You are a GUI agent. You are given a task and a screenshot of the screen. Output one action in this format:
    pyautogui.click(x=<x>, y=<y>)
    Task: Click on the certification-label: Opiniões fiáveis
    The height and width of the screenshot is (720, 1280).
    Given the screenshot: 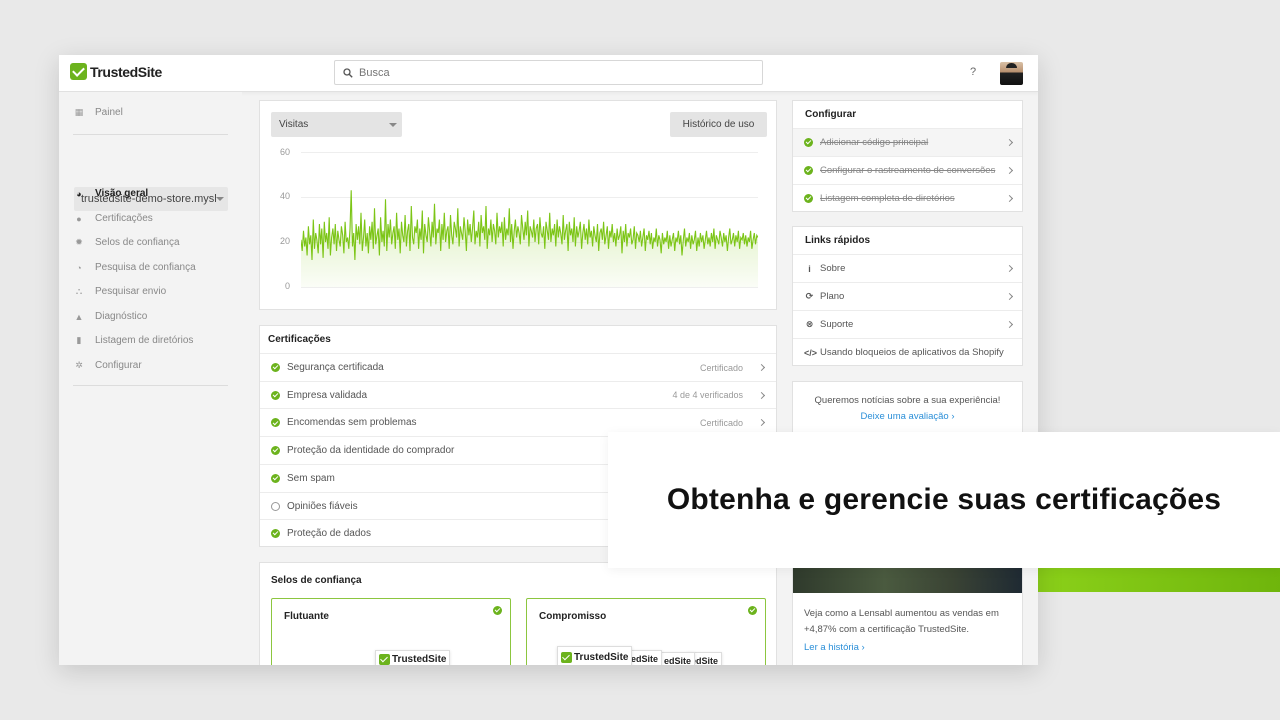 What is the action you would take?
    pyautogui.click(x=322, y=506)
    